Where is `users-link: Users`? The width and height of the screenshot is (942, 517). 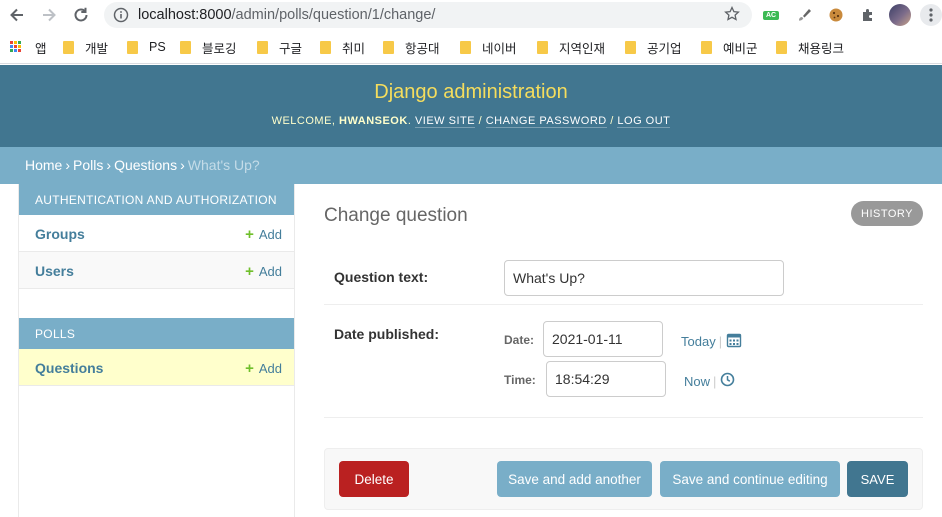 users-link: Users is located at coordinates (54, 271).